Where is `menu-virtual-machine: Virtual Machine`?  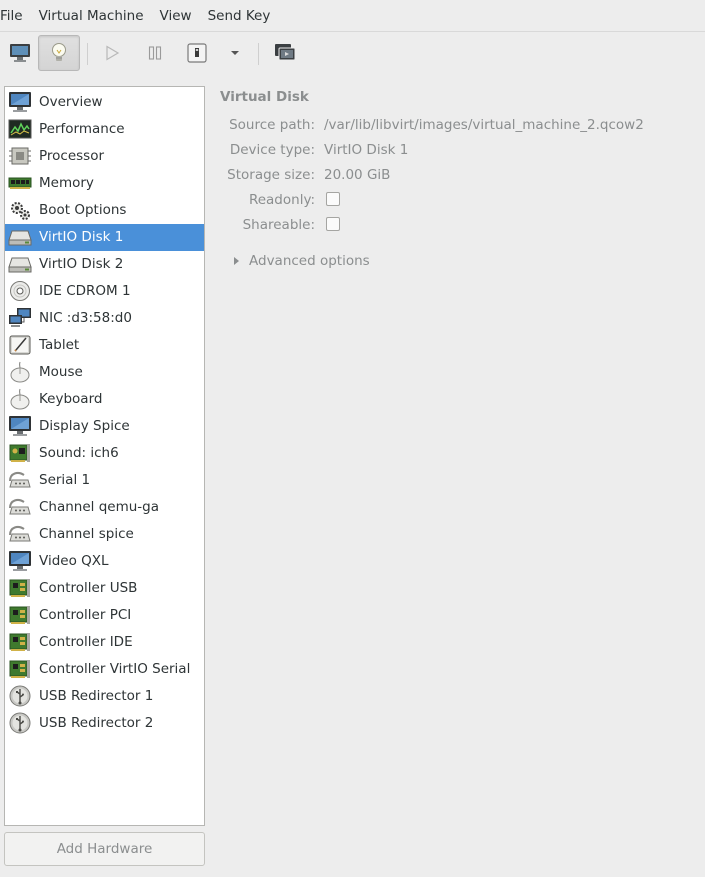 menu-virtual-machine: Virtual Machine is located at coordinates (91, 16).